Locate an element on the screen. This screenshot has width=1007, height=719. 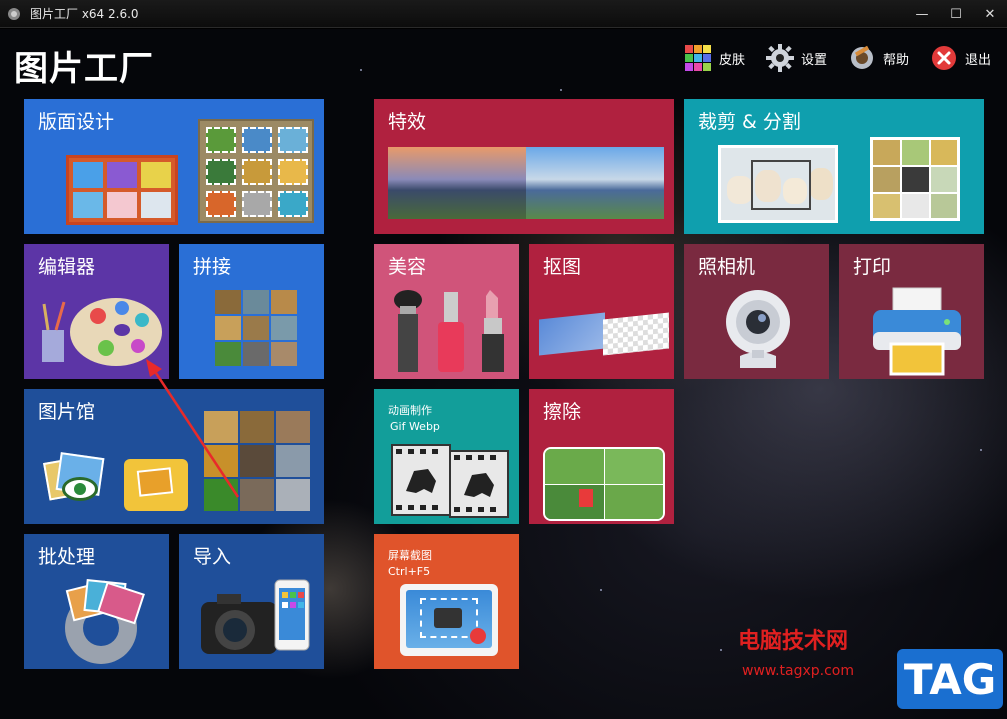
erase-grid-image is located at coordinates (604, 484).